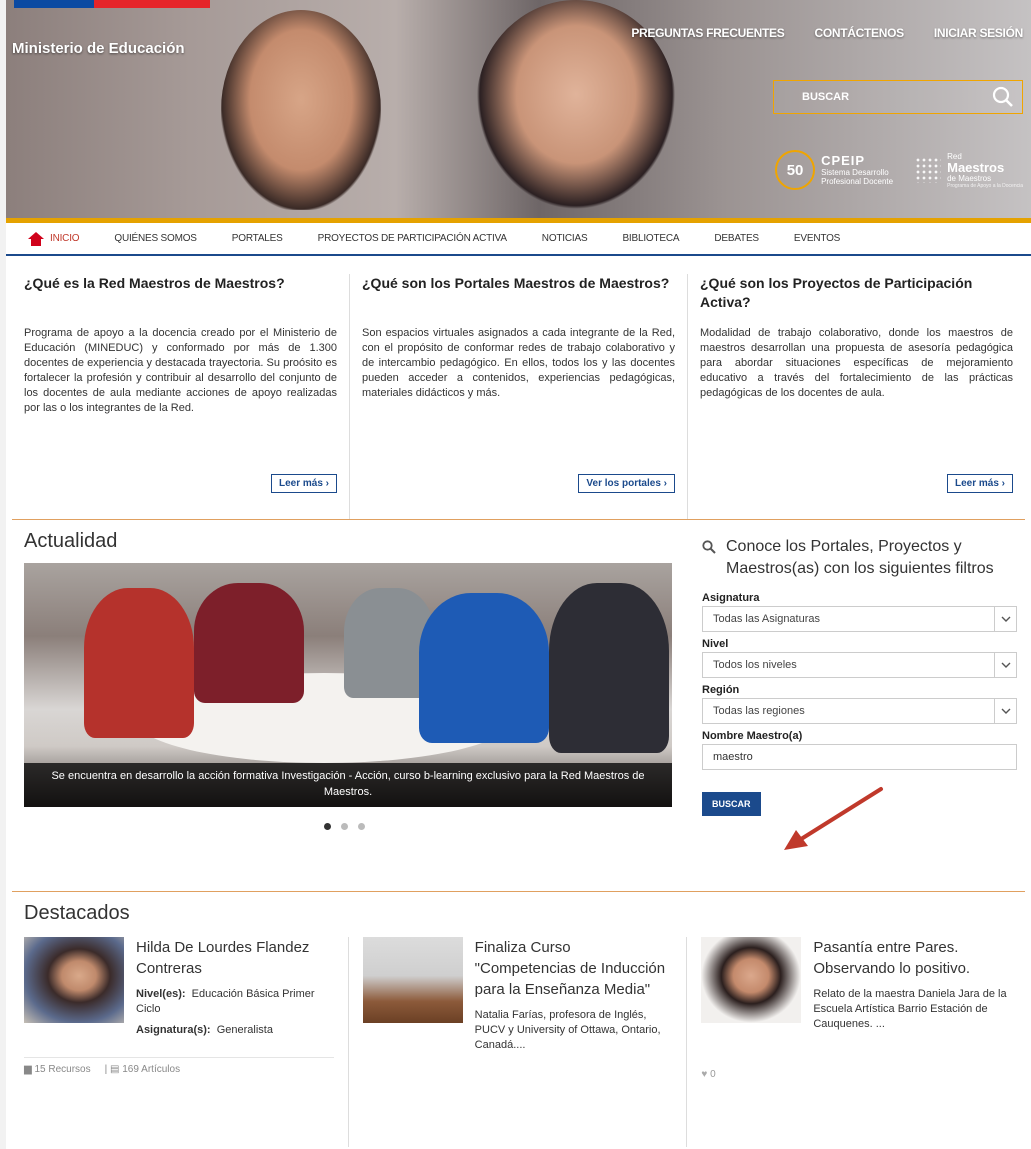  Describe the element at coordinates (859, 665) in the screenshot. I see `nivel-select: Todos los niveles` at that location.